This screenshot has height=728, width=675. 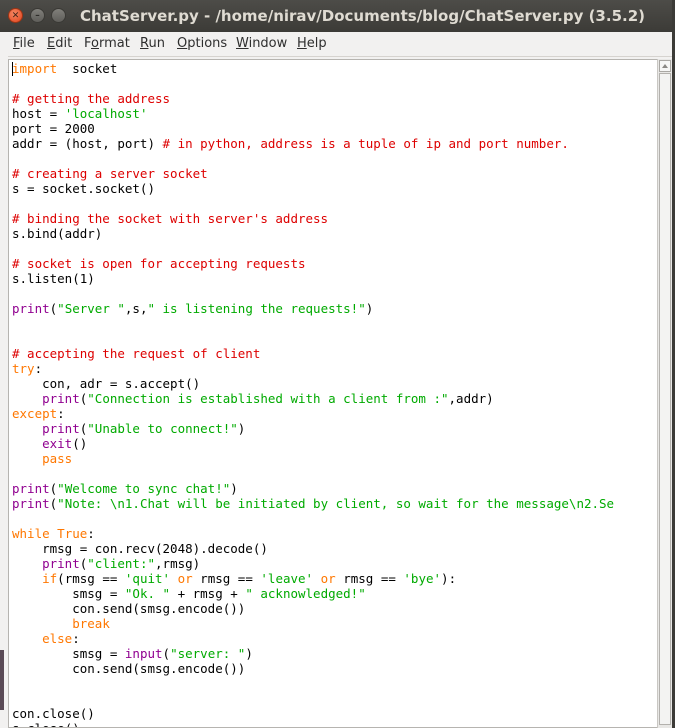 What do you see at coordinates (313, 128) in the screenshot?
I see `code-line: port = 2000` at bounding box center [313, 128].